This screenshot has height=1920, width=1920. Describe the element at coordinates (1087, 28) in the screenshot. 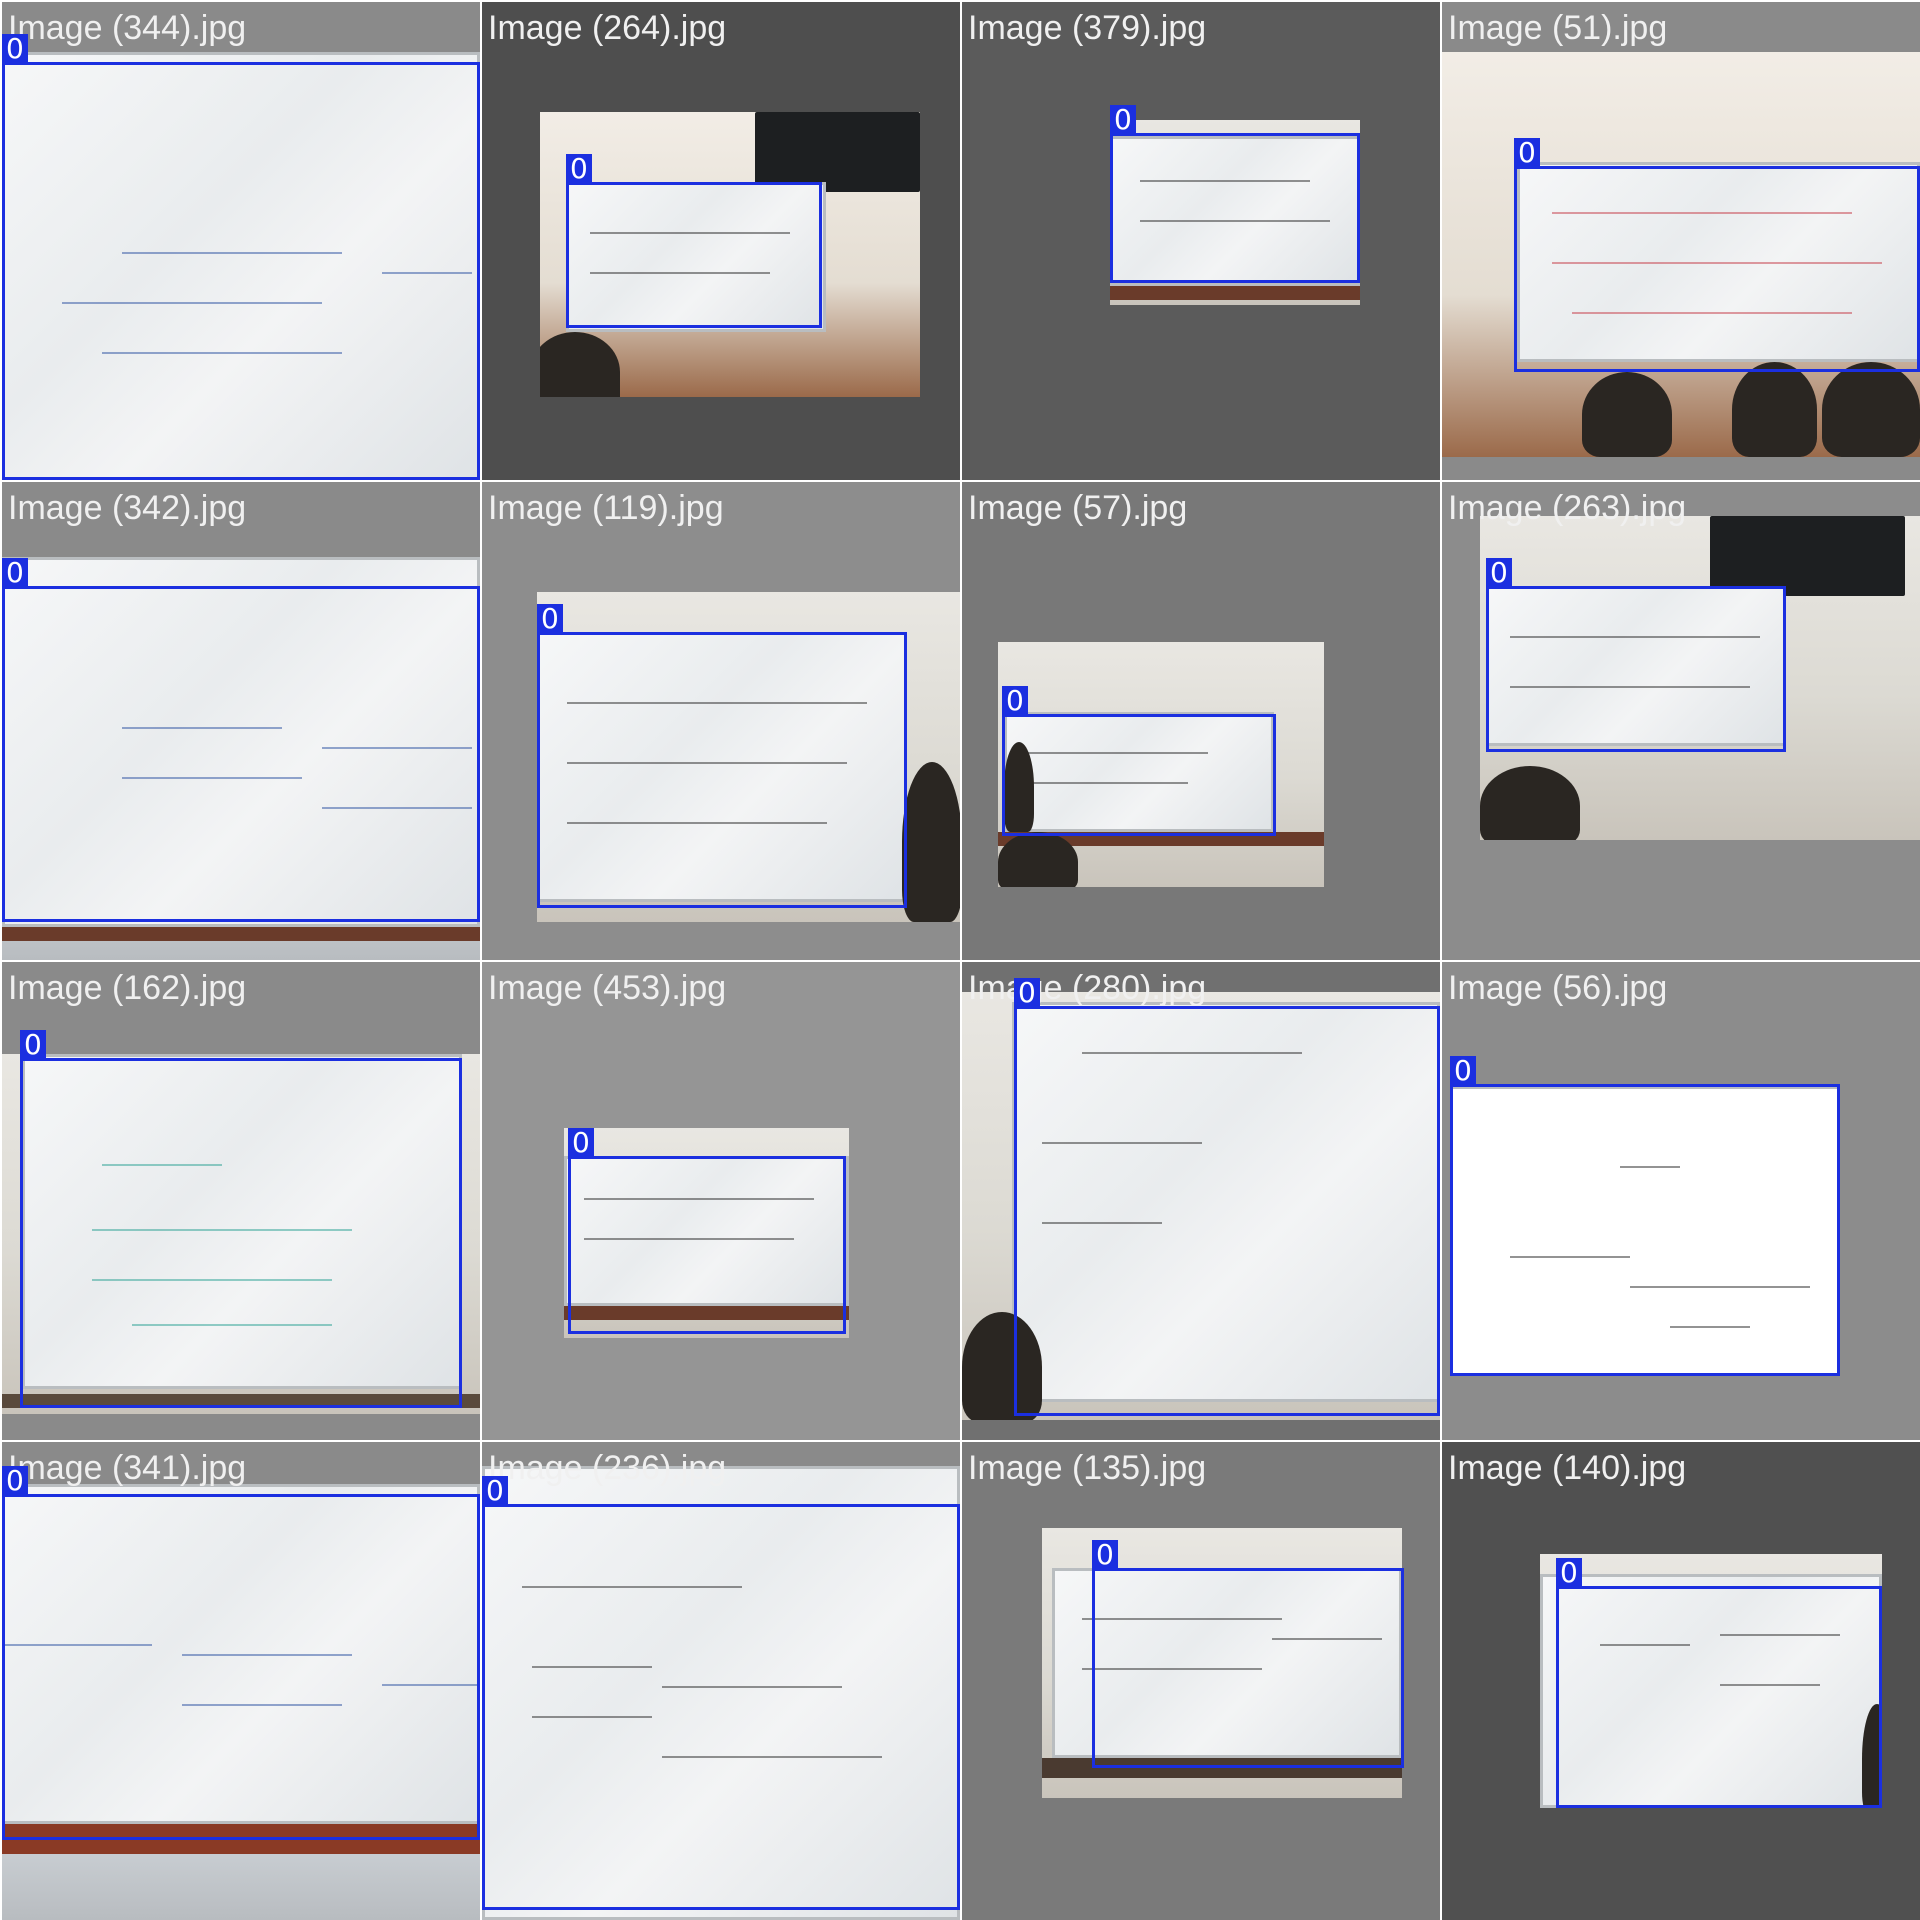

I see `tile-title: Image (379).jpg` at that location.